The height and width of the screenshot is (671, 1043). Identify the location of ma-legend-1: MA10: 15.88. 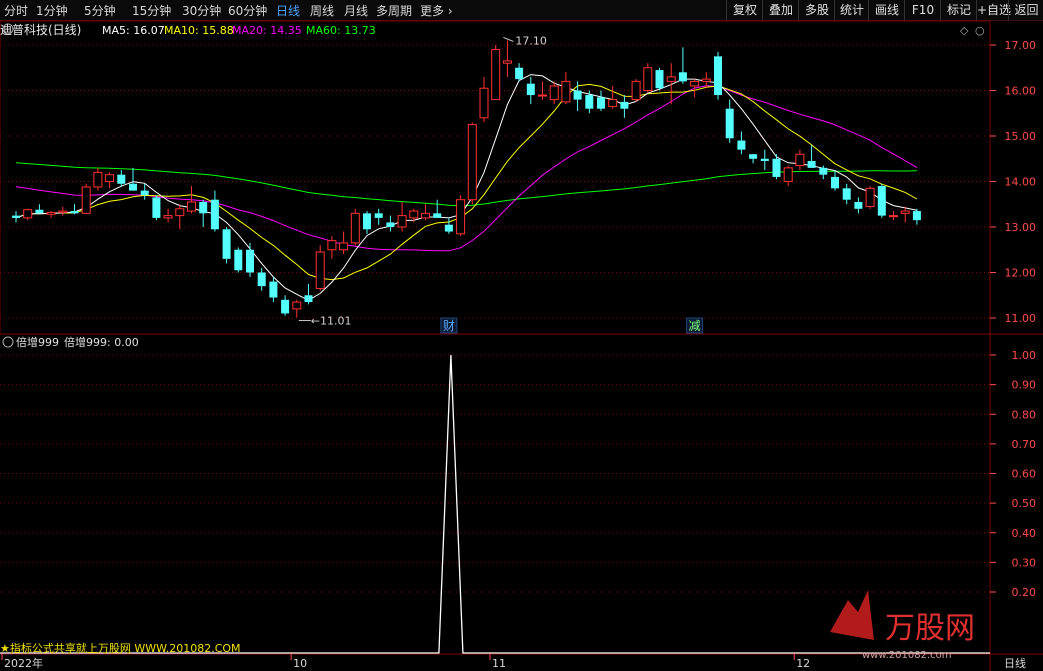
(199, 30).